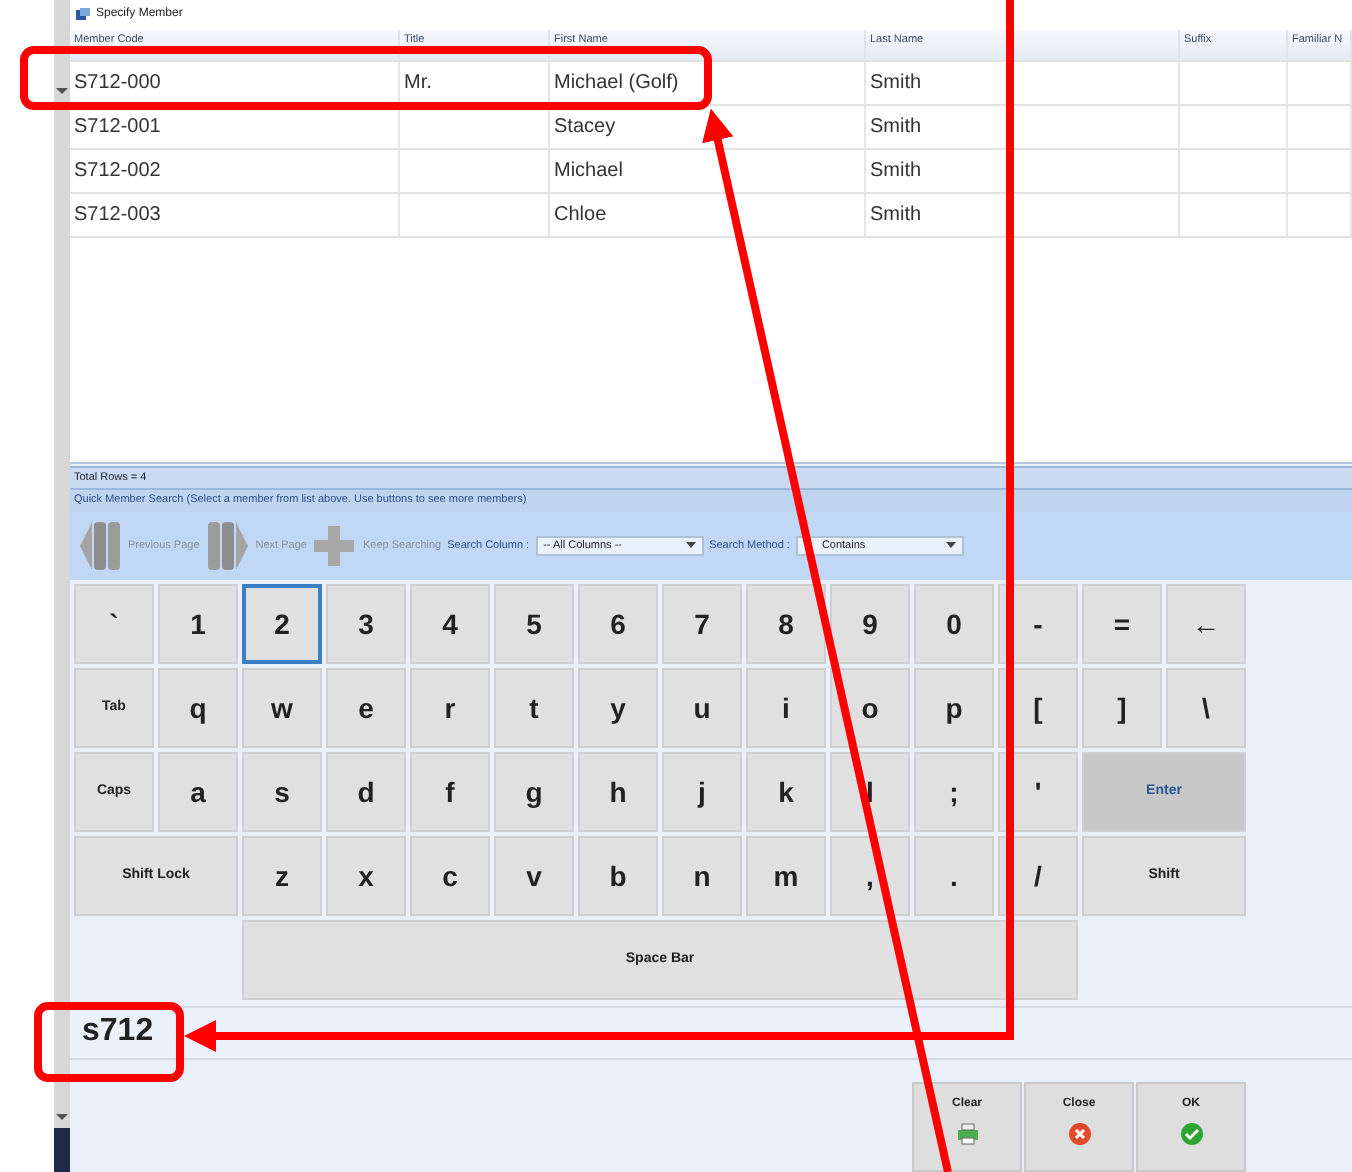  Describe the element at coordinates (1079, 1133) in the screenshot. I see `close-icon` at that location.